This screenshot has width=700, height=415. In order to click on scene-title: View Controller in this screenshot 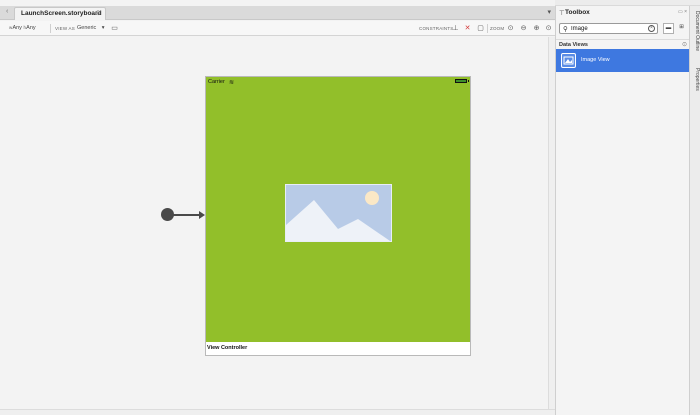, I will do `click(227, 348)`.